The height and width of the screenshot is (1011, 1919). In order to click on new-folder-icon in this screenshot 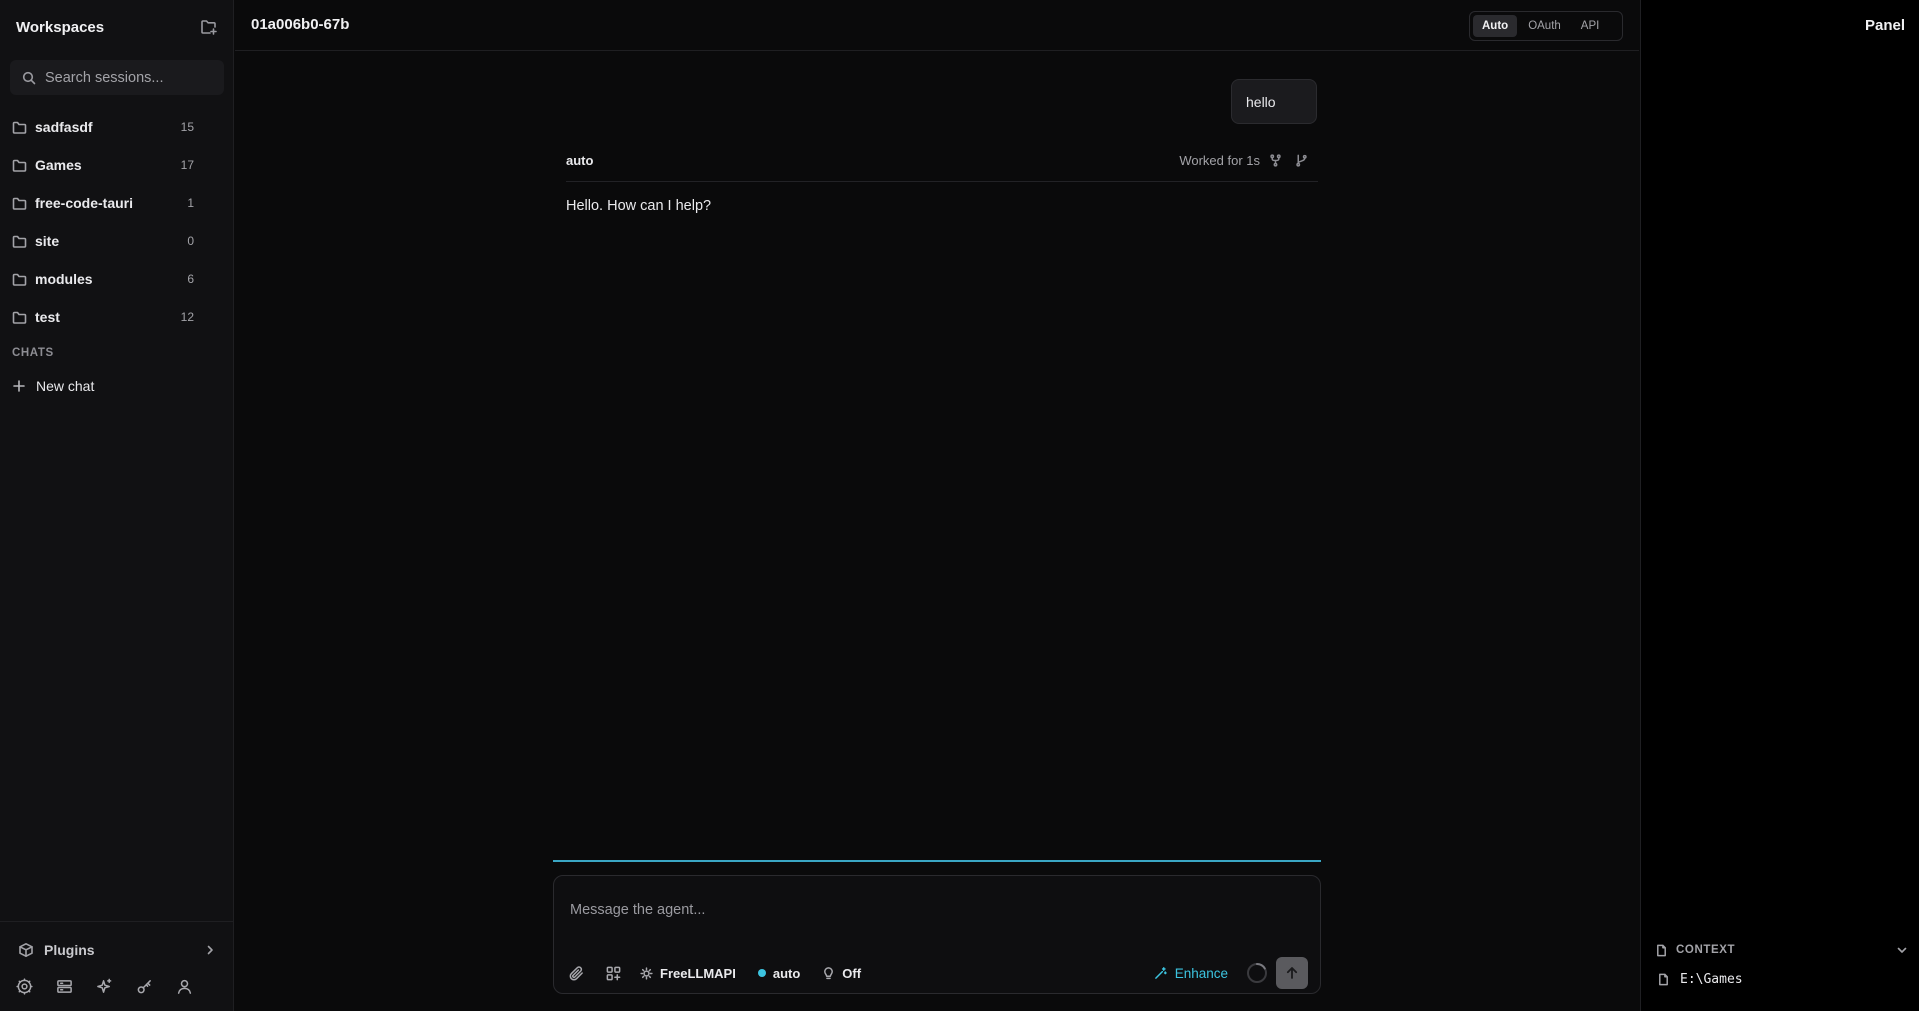, I will do `click(209, 27)`.